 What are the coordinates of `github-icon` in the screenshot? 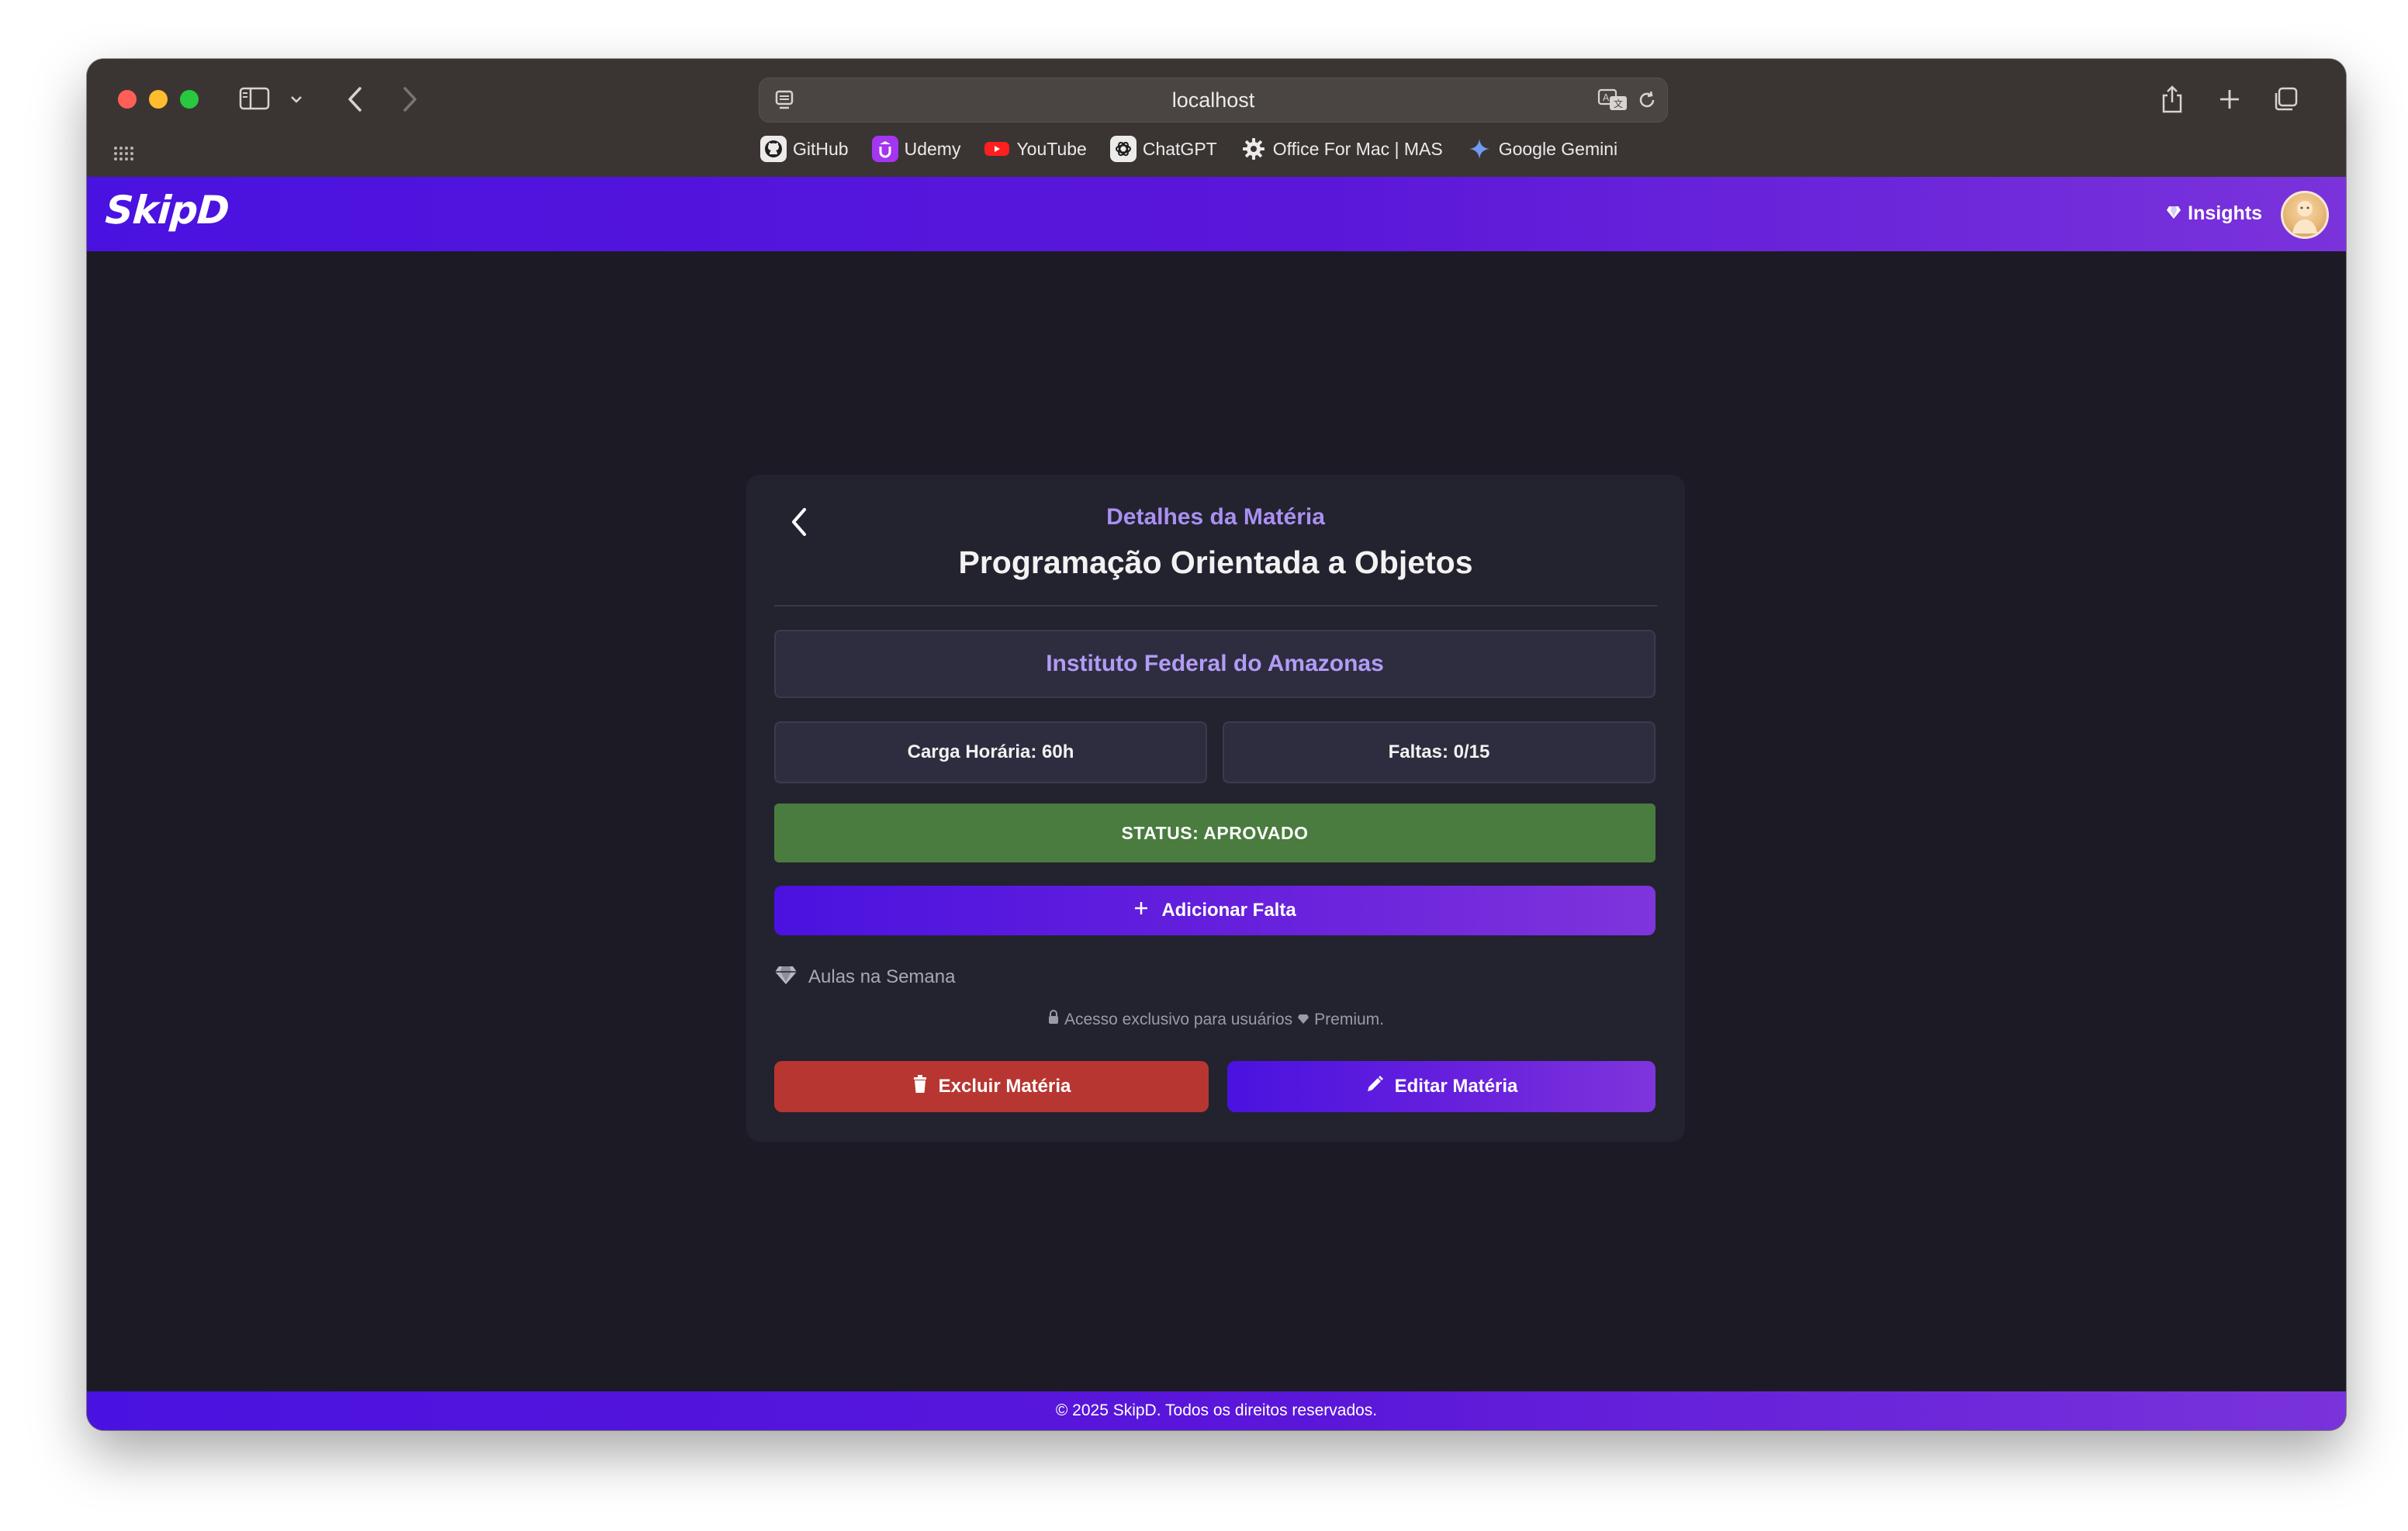 It's located at (773, 149).